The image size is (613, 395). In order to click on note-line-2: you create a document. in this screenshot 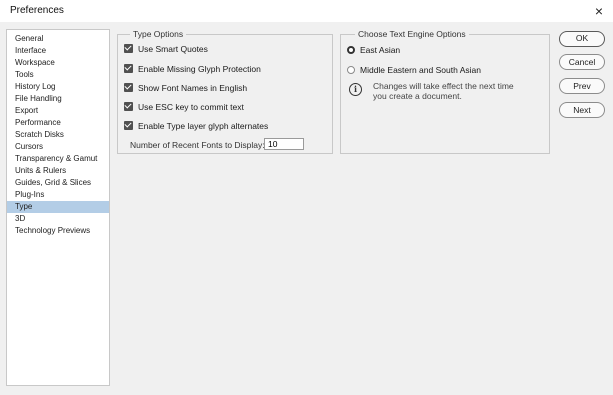, I will do `click(417, 96)`.